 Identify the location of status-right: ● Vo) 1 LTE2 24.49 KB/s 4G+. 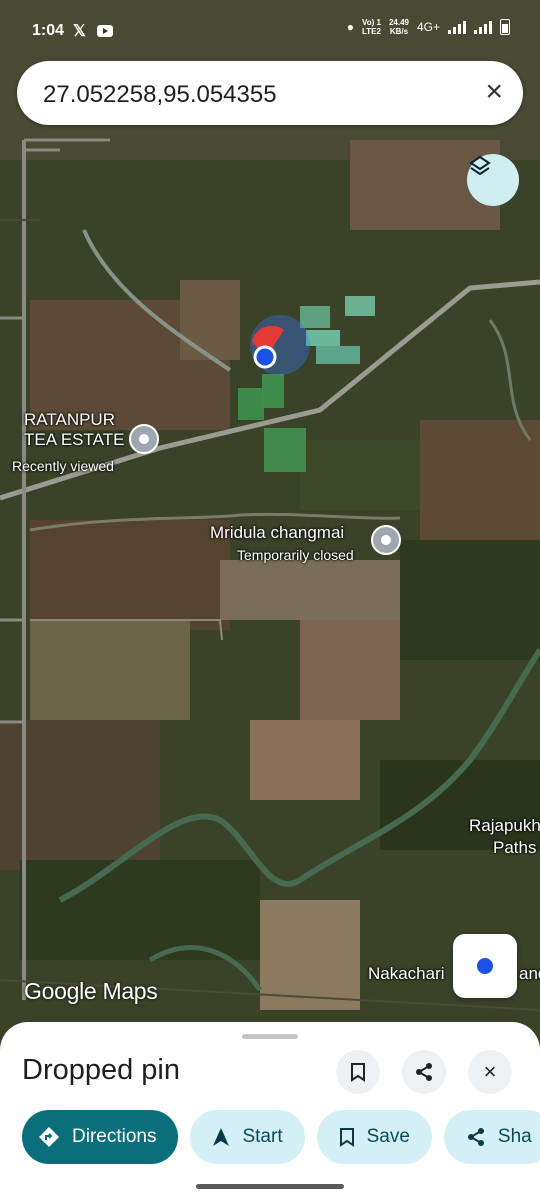
(428, 27).